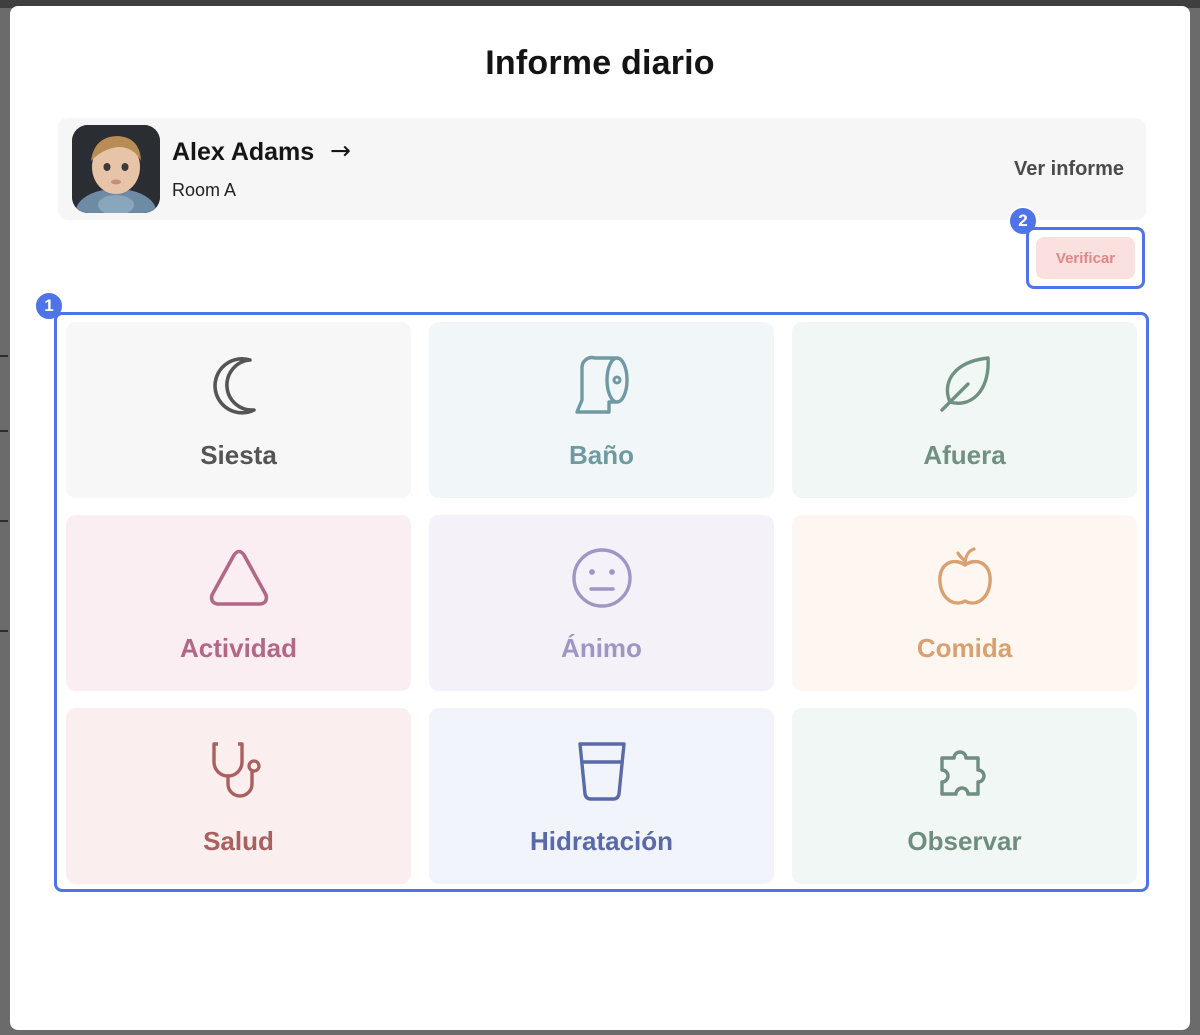 Image resolution: width=1200 pixels, height=1035 pixels. I want to click on arrow-right-icon: →, so click(340, 150).